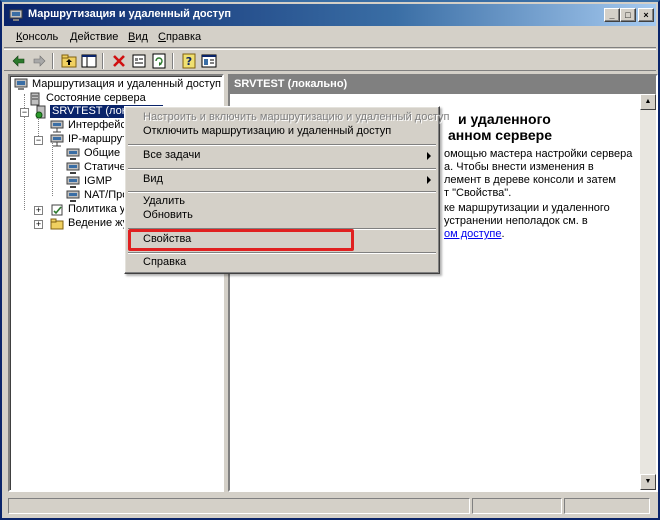  What do you see at coordinates (41, 112) in the screenshot?
I see `server-running-icon` at bounding box center [41, 112].